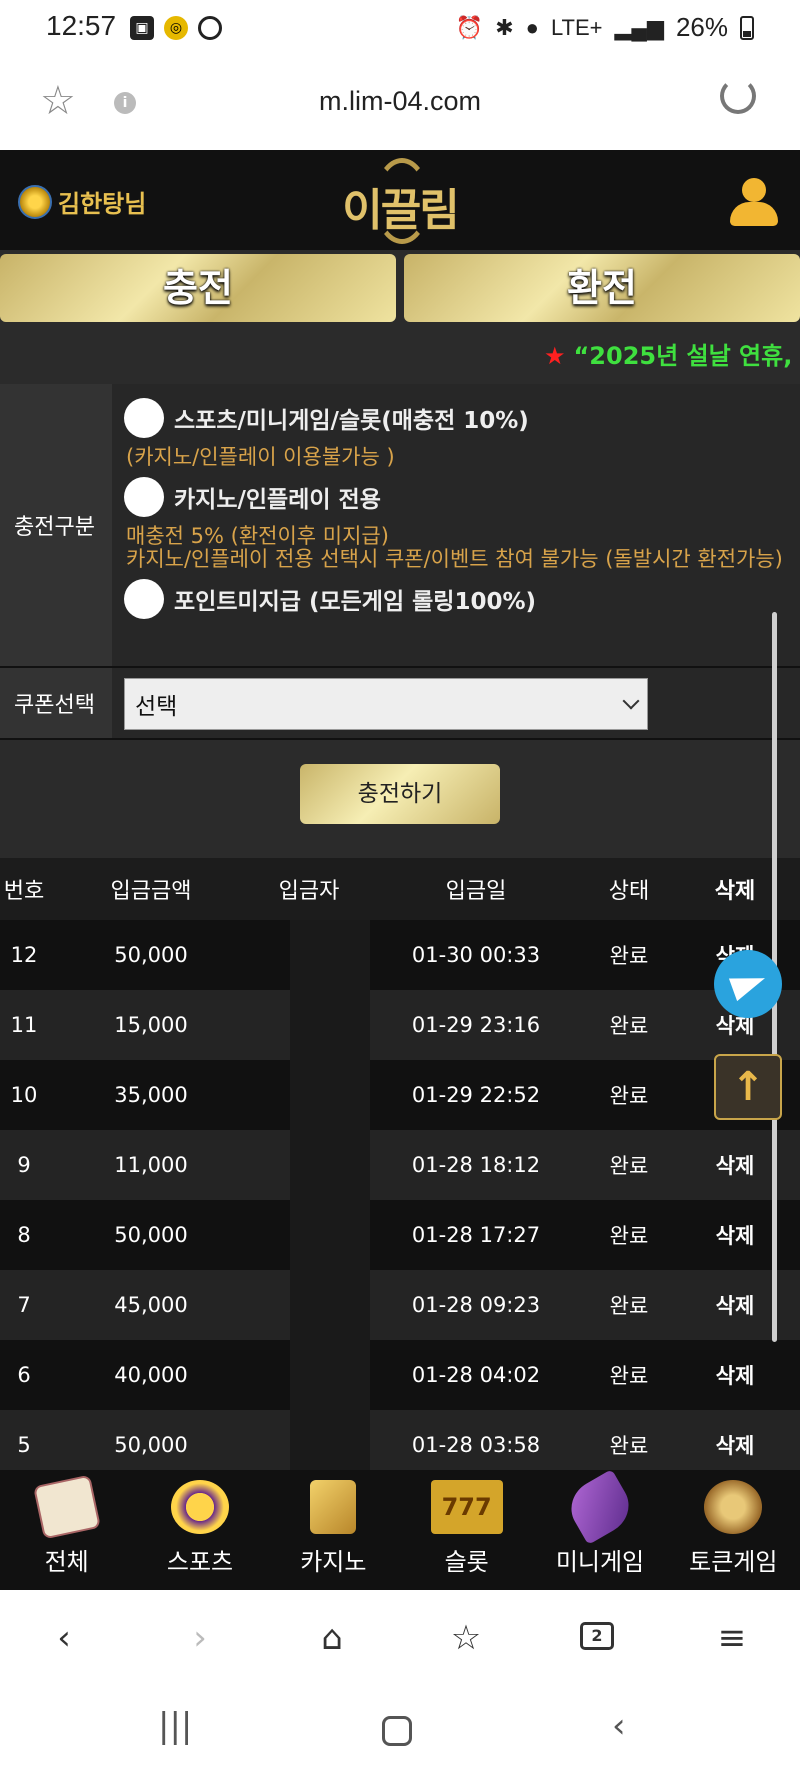 This screenshot has height=1778, width=800. Describe the element at coordinates (629, 891) in the screenshot. I see `header-status: 상태` at that location.